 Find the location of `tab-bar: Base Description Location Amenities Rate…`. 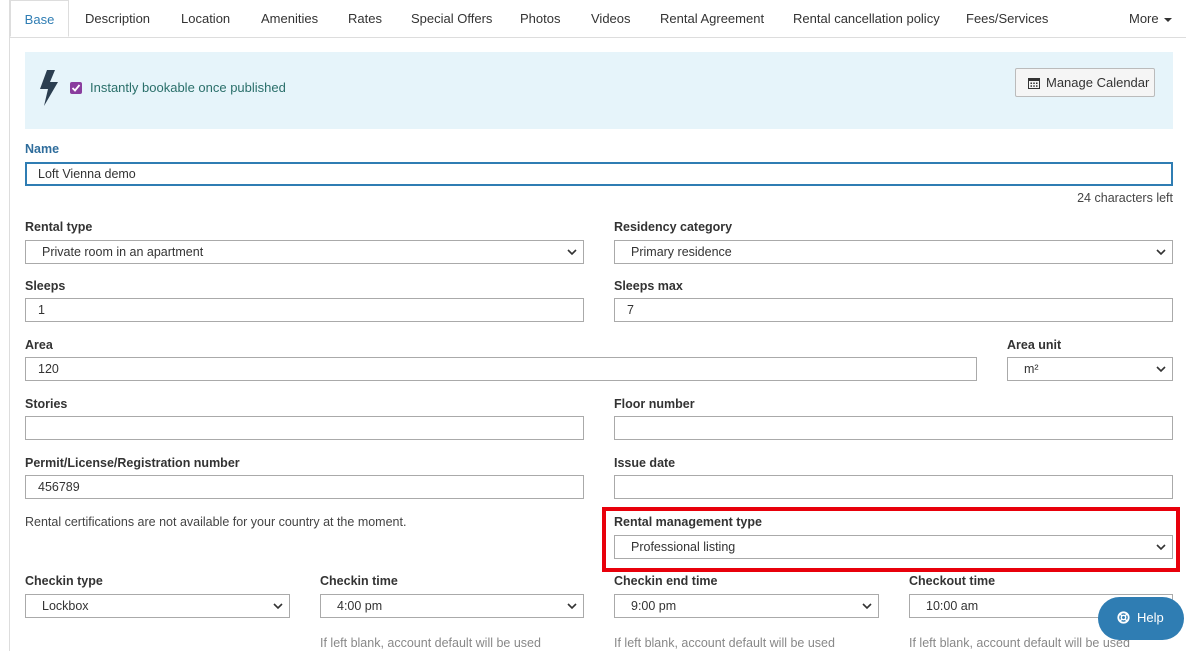

tab-bar: Base Description Location Amenities Rate… is located at coordinates (598, 19).